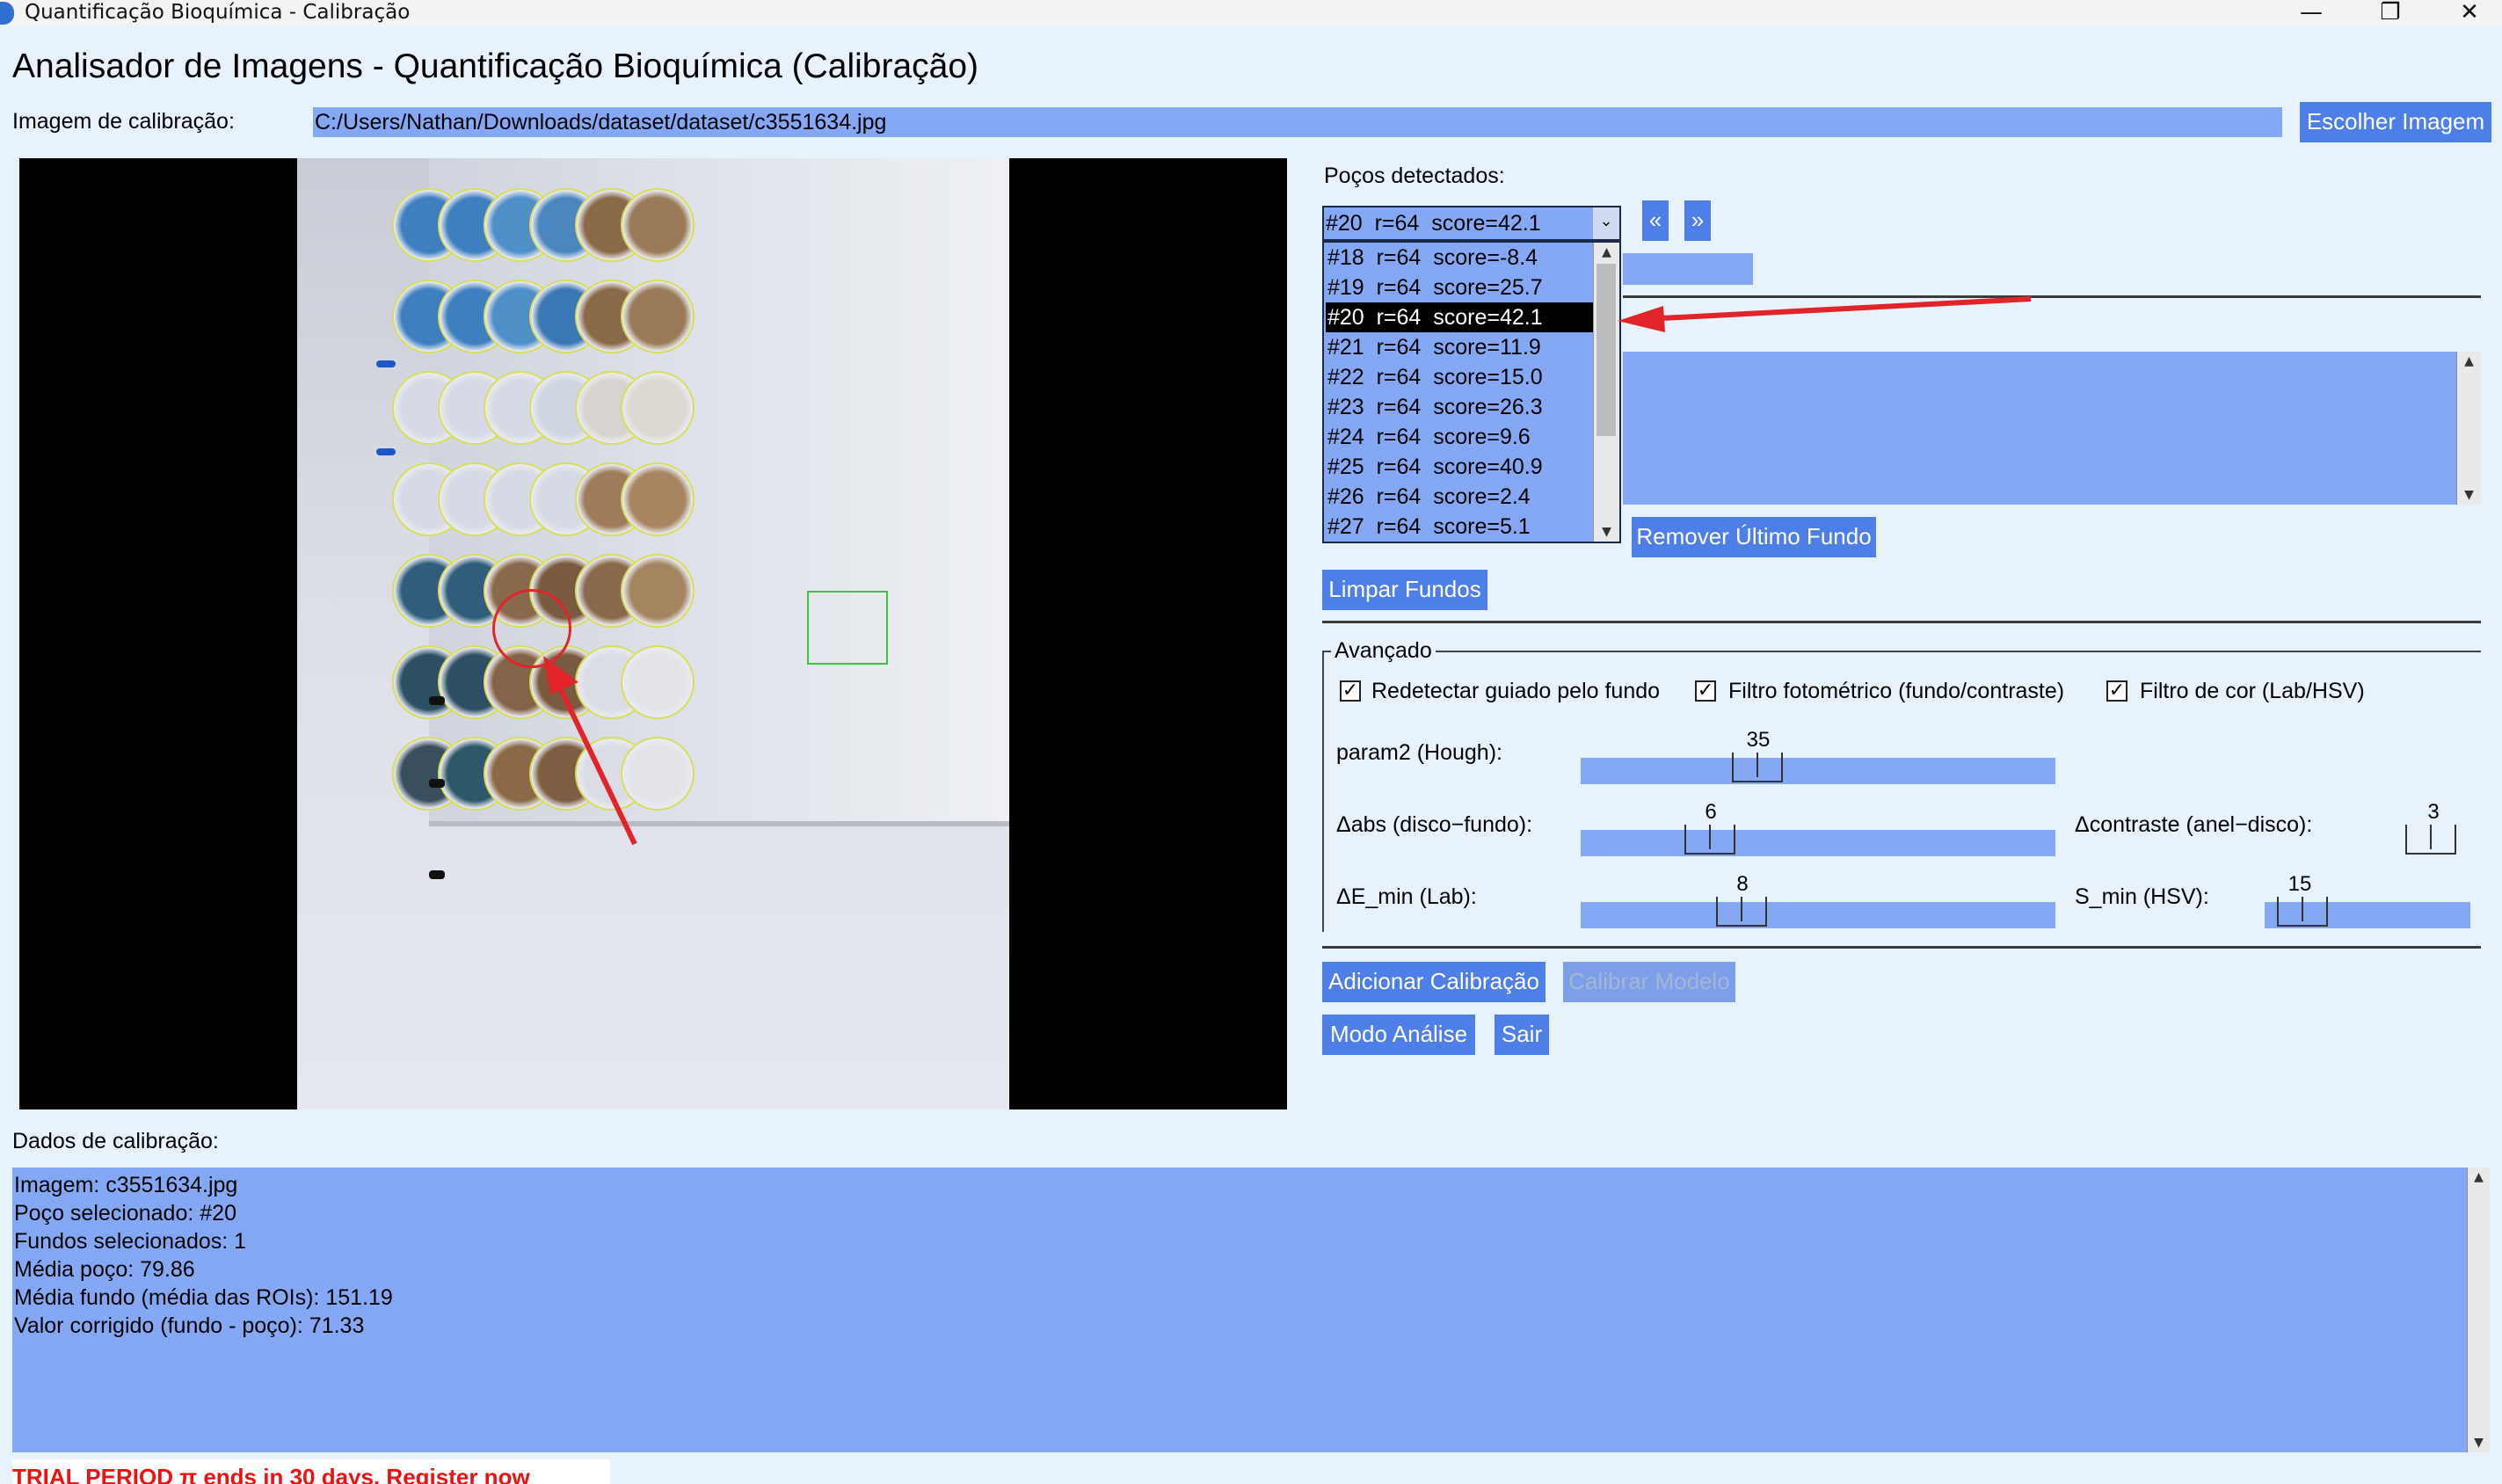 Image resolution: width=2502 pixels, height=1484 pixels. What do you see at coordinates (1461, 287) in the screenshot?
I see `wells-dropdown-option: #19 r=64 score=25.7` at bounding box center [1461, 287].